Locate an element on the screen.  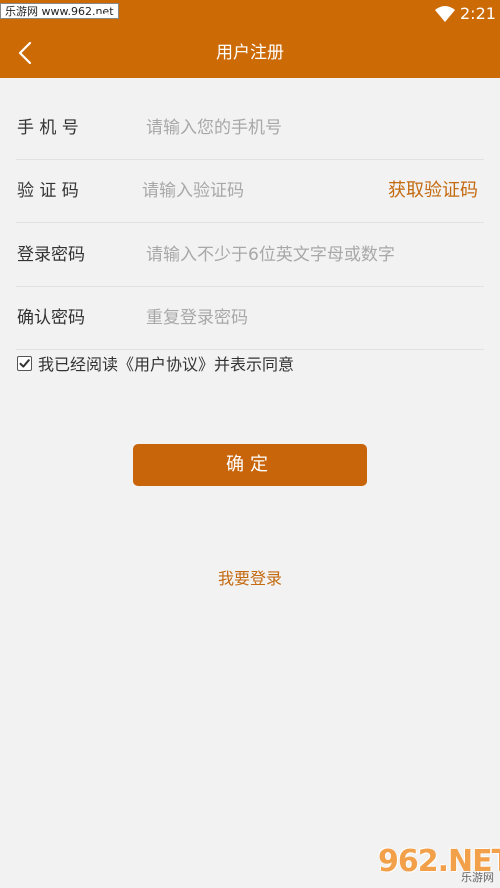
password-row: 登录密码 is located at coordinates (250, 255).